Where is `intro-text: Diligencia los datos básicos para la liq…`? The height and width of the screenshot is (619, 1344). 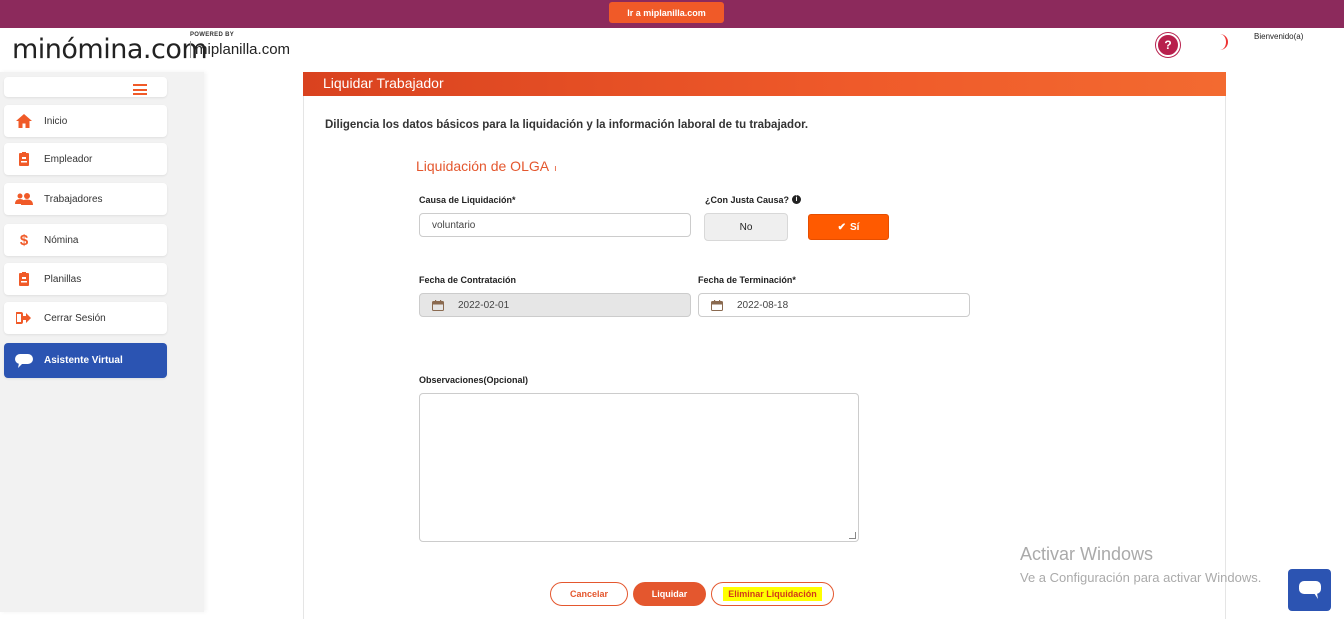
intro-text: Diligencia los datos básicos para la liq… is located at coordinates (567, 125).